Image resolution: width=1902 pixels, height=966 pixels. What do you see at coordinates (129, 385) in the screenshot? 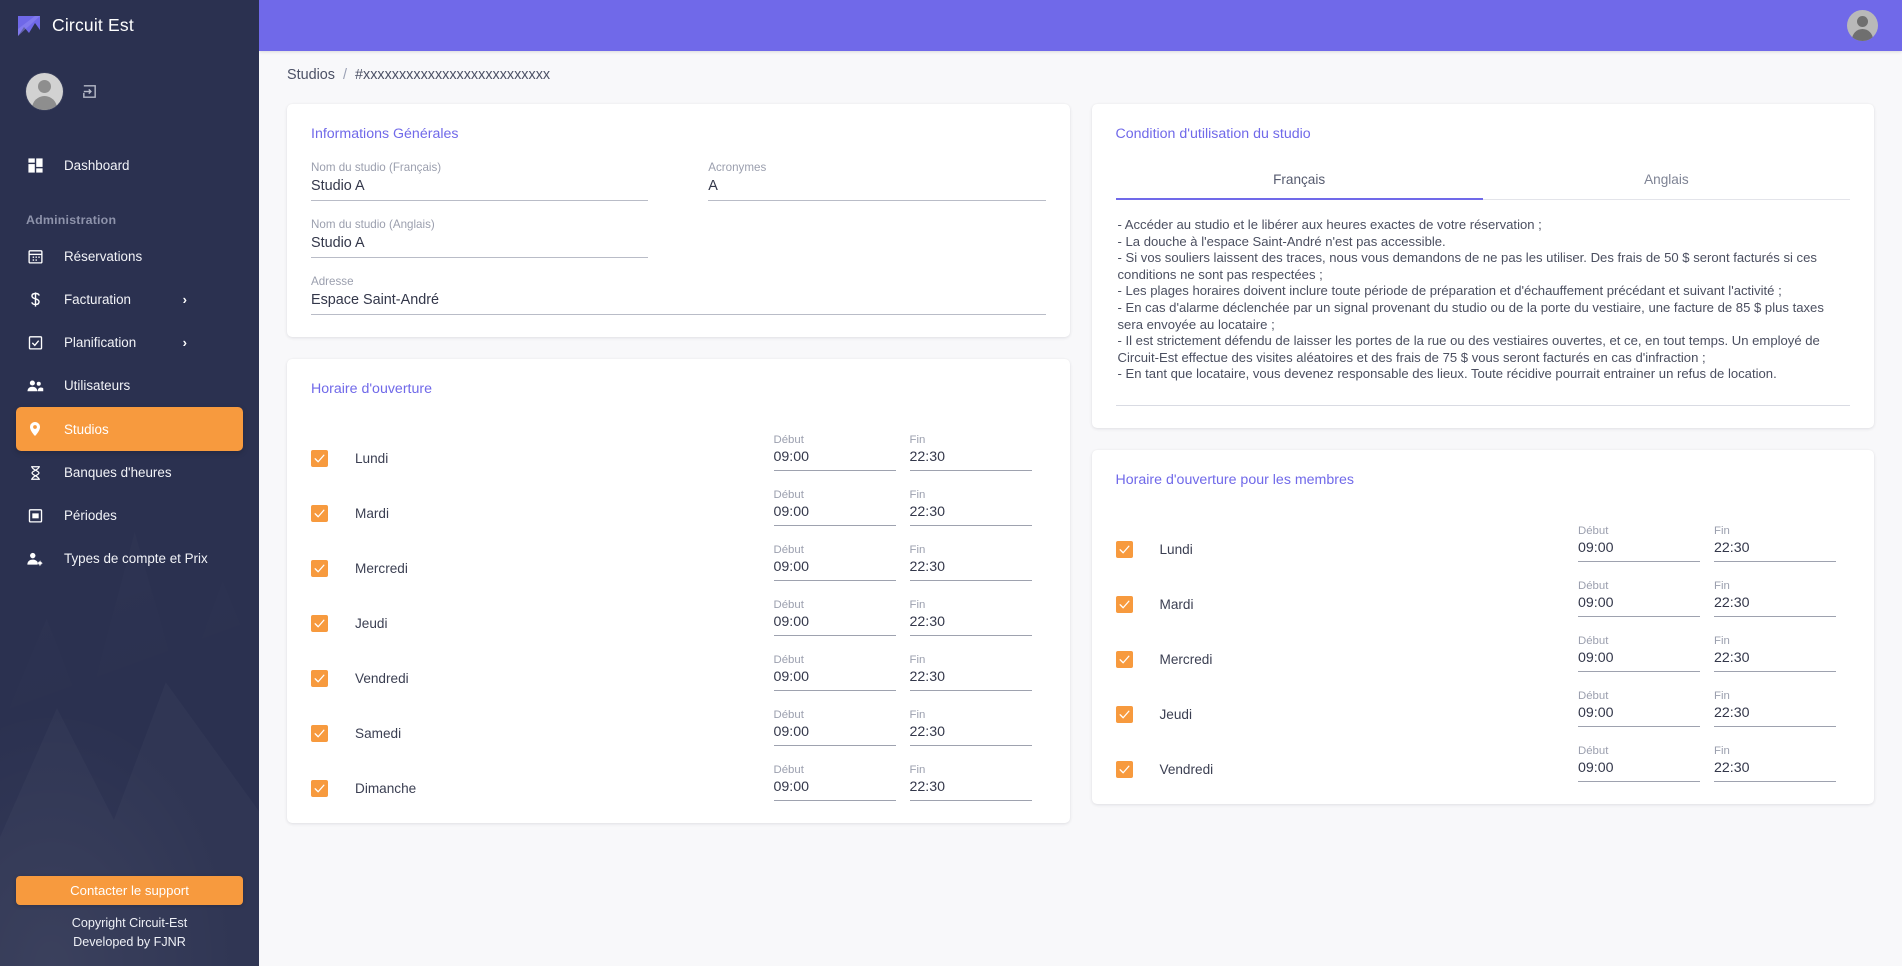
I see `sidebar-item-utilisateurs: Utilisateurs` at bounding box center [129, 385].